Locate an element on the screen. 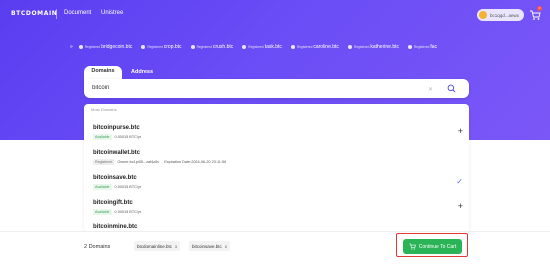 The height and width of the screenshot is (265, 550). ticker-item: Registered crop.btc is located at coordinates (161, 47).